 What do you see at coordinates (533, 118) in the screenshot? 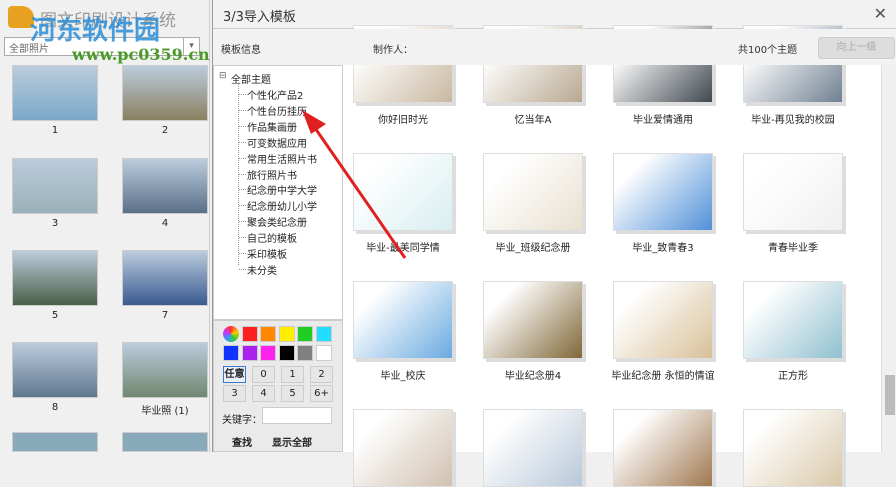
I see `template-label: 忆当年A` at bounding box center [533, 118].